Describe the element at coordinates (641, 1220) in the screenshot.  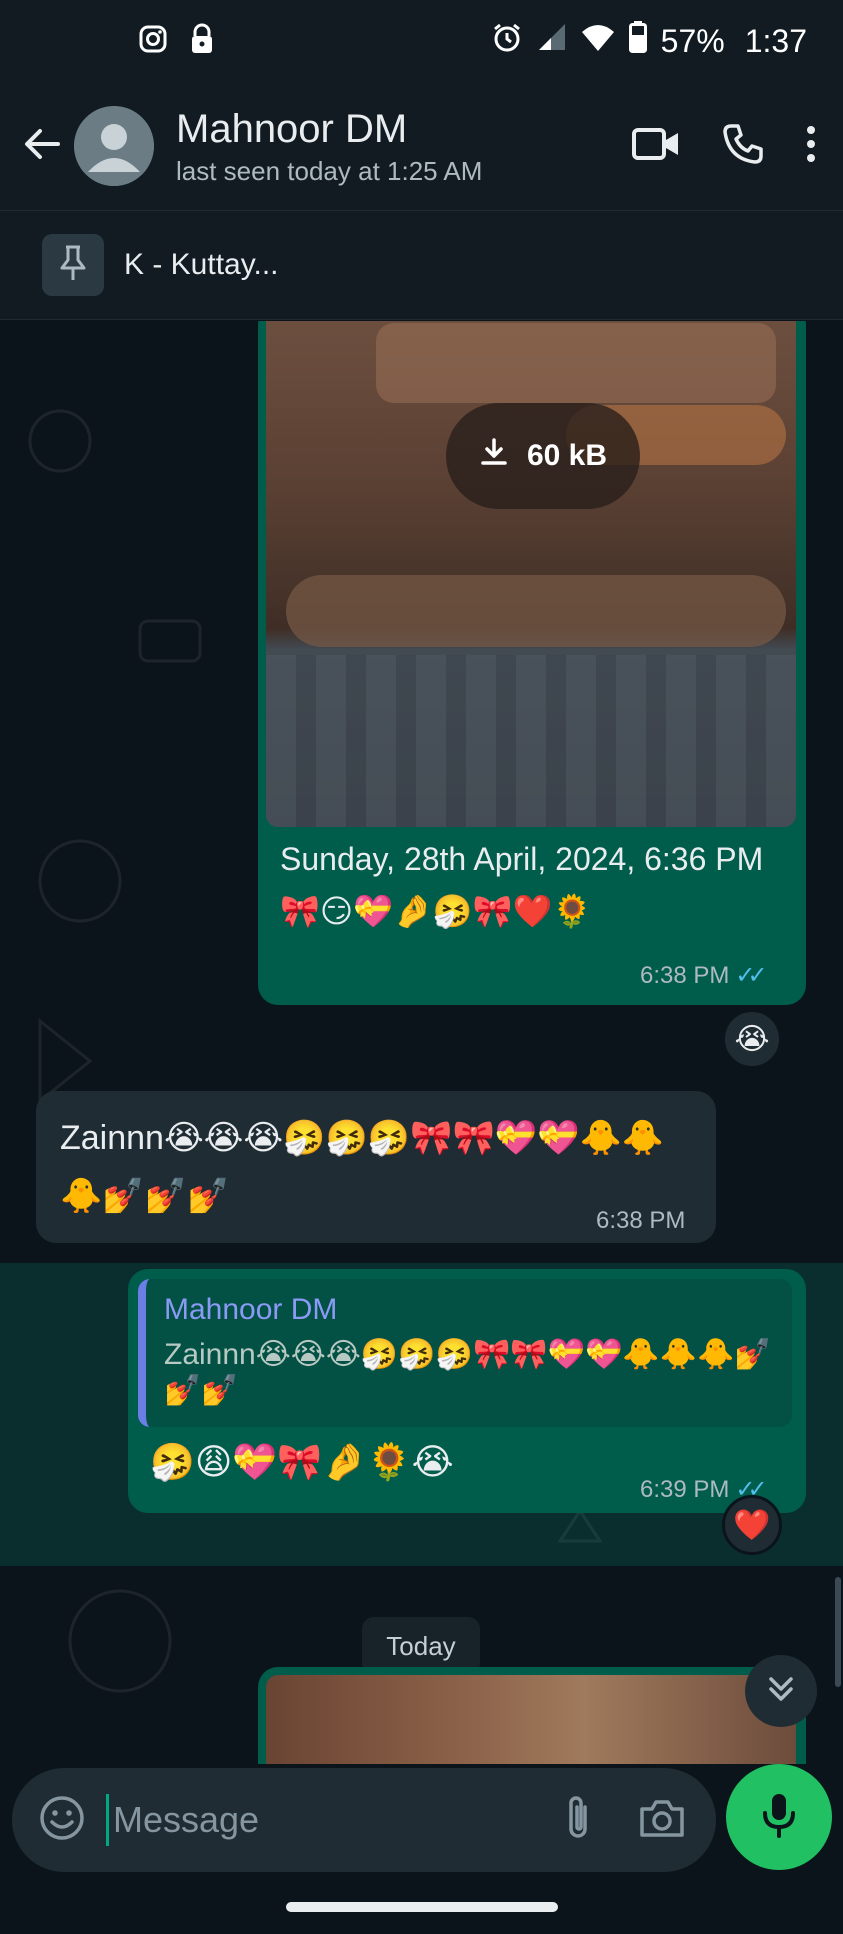
I see `message-timestamp: 6:38 PM` at that location.